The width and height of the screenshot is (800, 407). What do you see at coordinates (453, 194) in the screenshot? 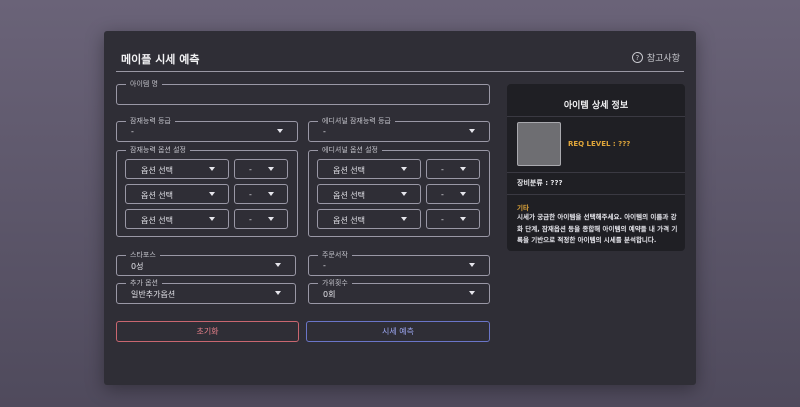
I see `additional-value-select-2: -` at bounding box center [453, 194].